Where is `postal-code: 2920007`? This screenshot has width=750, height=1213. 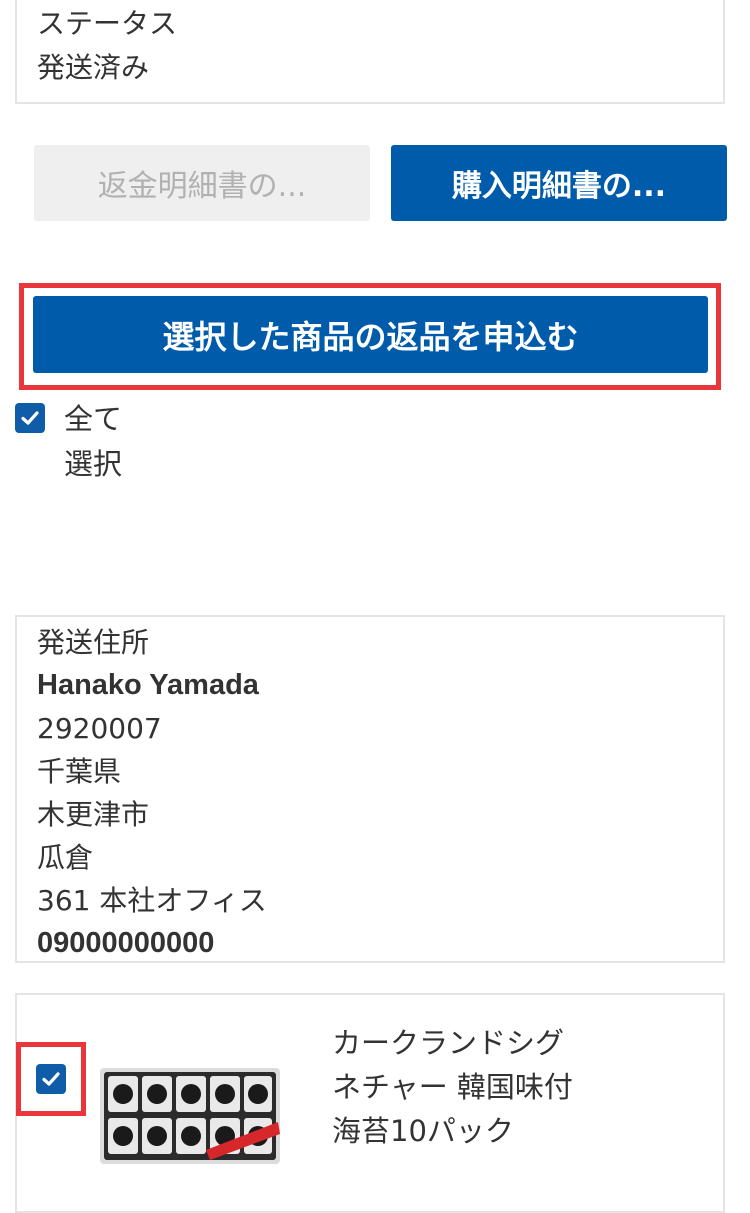
postal-code: 2920007 is located at coordinates (99, 728).